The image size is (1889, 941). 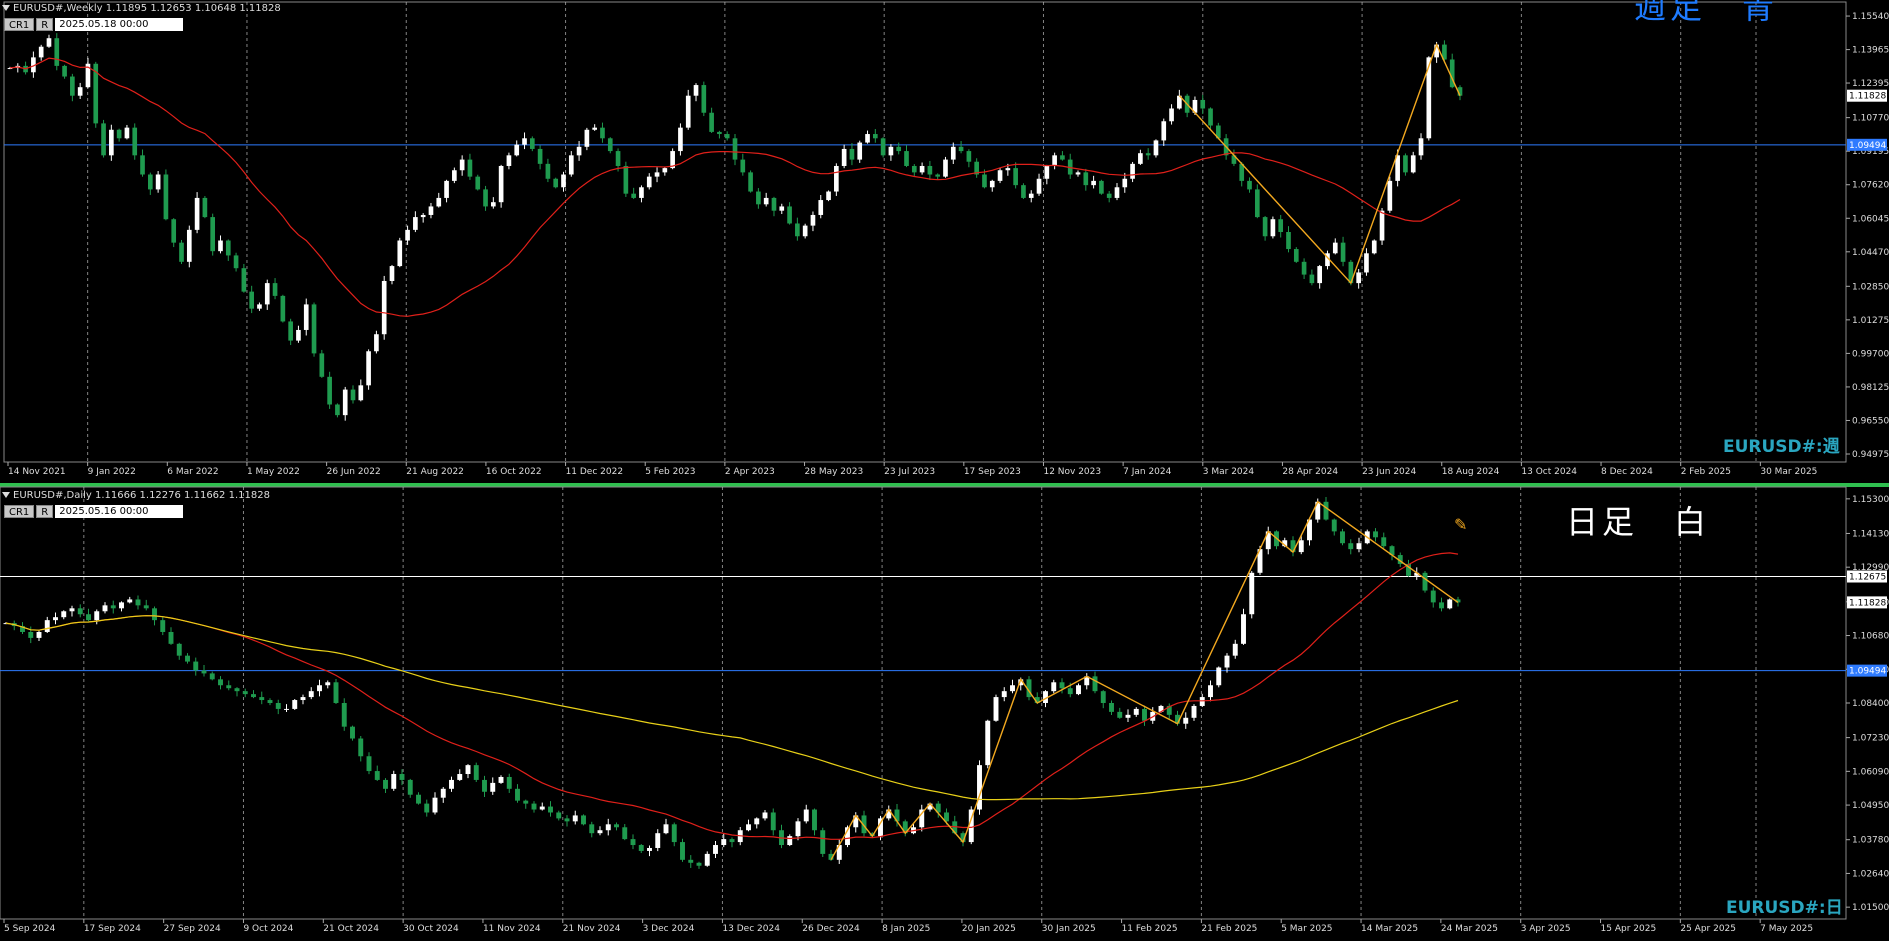 What do you see at coordinates (1069, 929) in the screenshot?
I see `x-tick-label: 30 Jan 2025` at bounding box center [1069, 929].